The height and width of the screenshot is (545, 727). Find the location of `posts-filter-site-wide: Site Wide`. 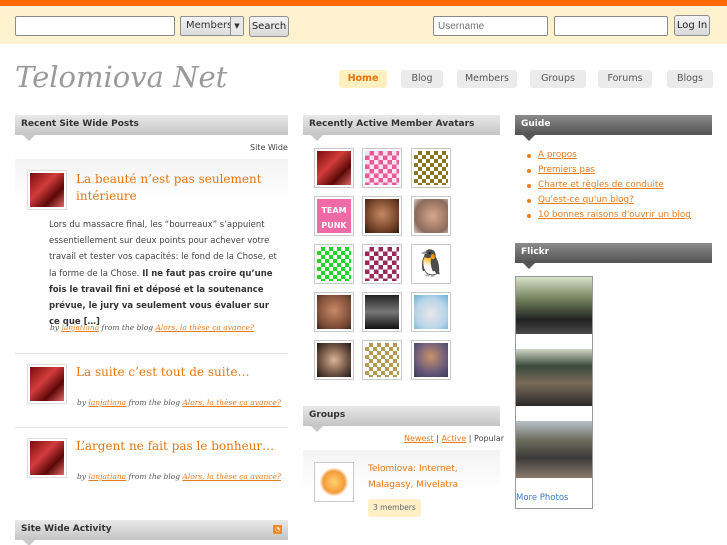

posts-filter-site-wide: Site Wide is located at coordinates (269, 147).